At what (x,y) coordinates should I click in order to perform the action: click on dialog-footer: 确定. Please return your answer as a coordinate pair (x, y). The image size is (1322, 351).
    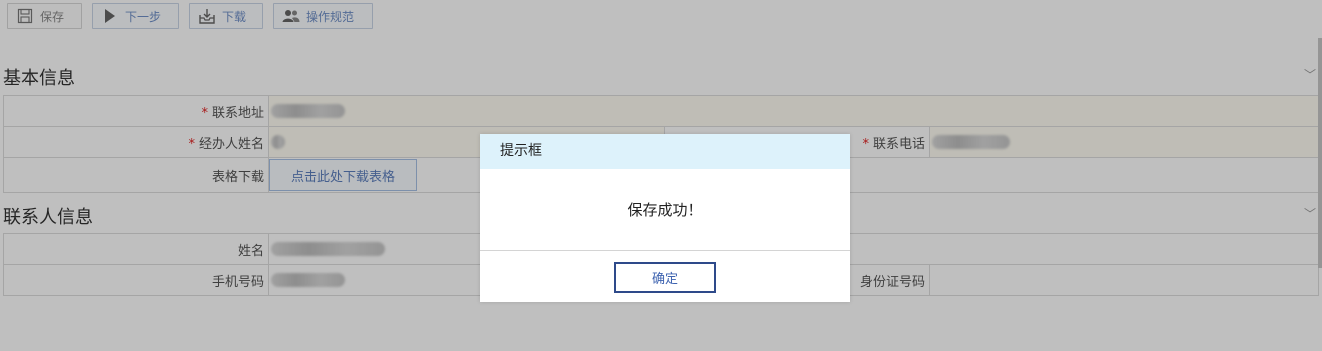
    Looking at the image, I should click on (665, 276).